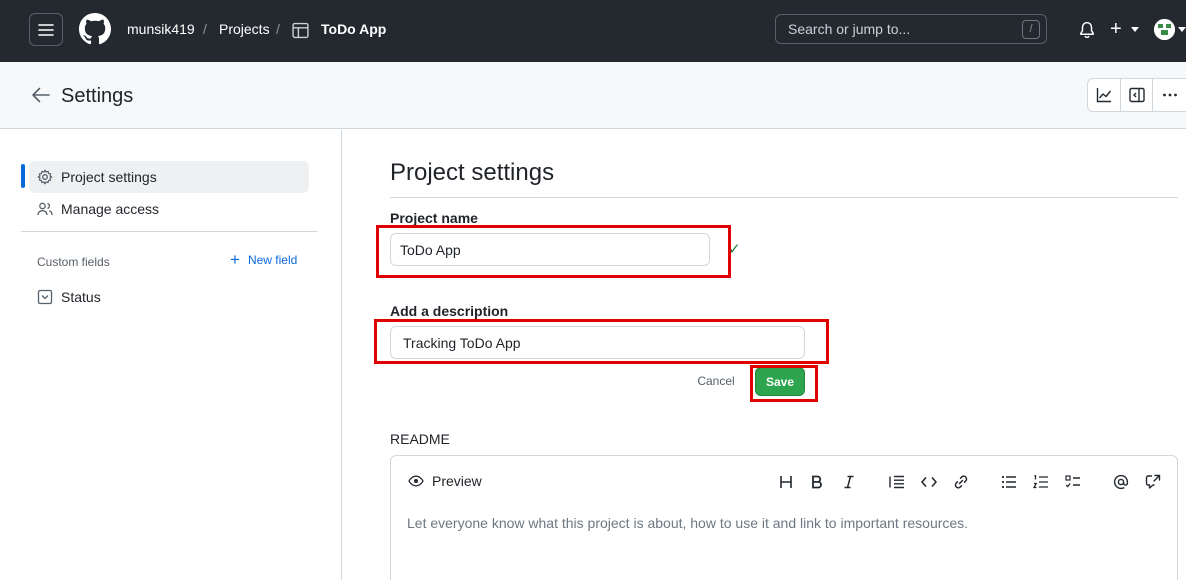 This screenshot has width=1186, height=580. What do you see at coordinates (45, 297) in the screenshot?
I see `single-select-icon` at bounding box center [45, 297].